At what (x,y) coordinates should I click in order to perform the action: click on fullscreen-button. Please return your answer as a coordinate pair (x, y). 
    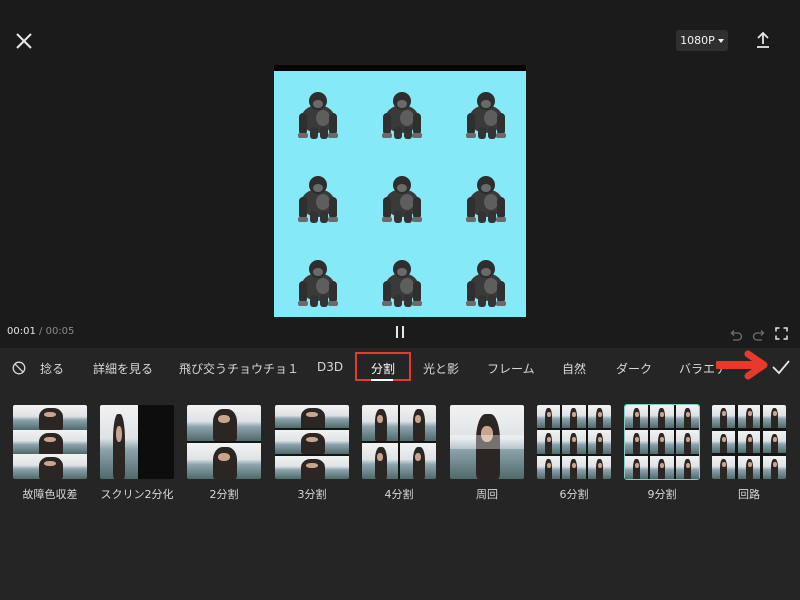
    Looking at the image, I should click on (781, 332).